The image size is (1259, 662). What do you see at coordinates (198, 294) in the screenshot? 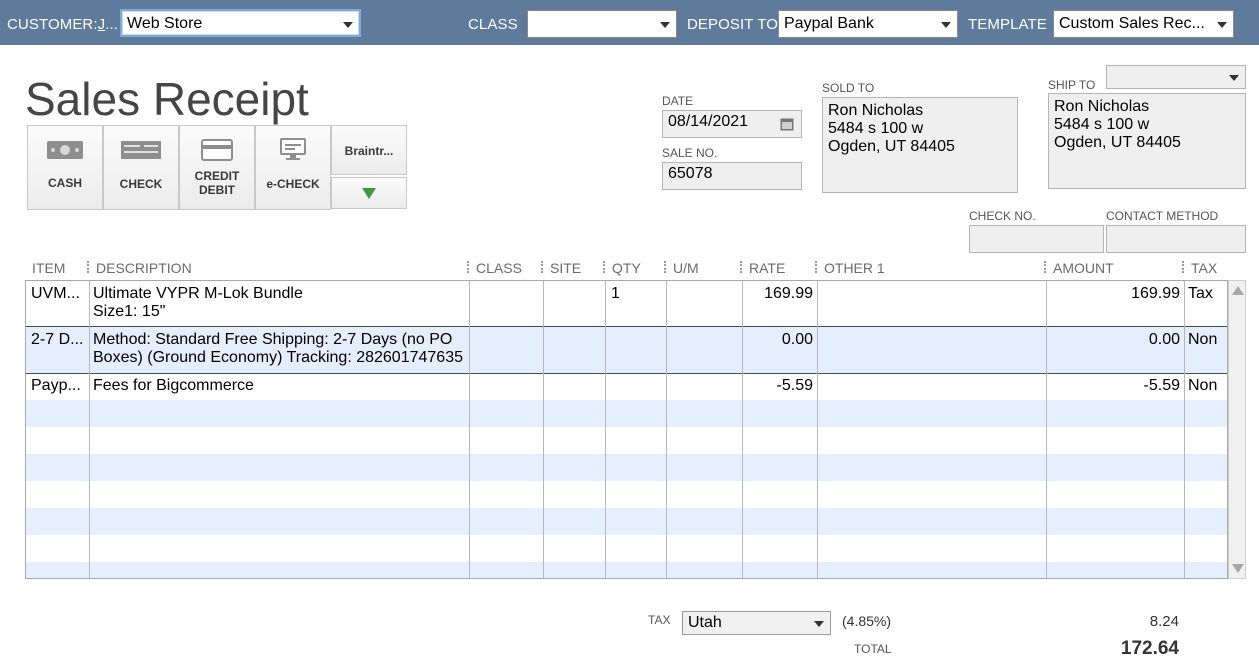
I see `cell-description: Ultimate VYPR M-Lok Bundle` at bounding box center [198, 294].